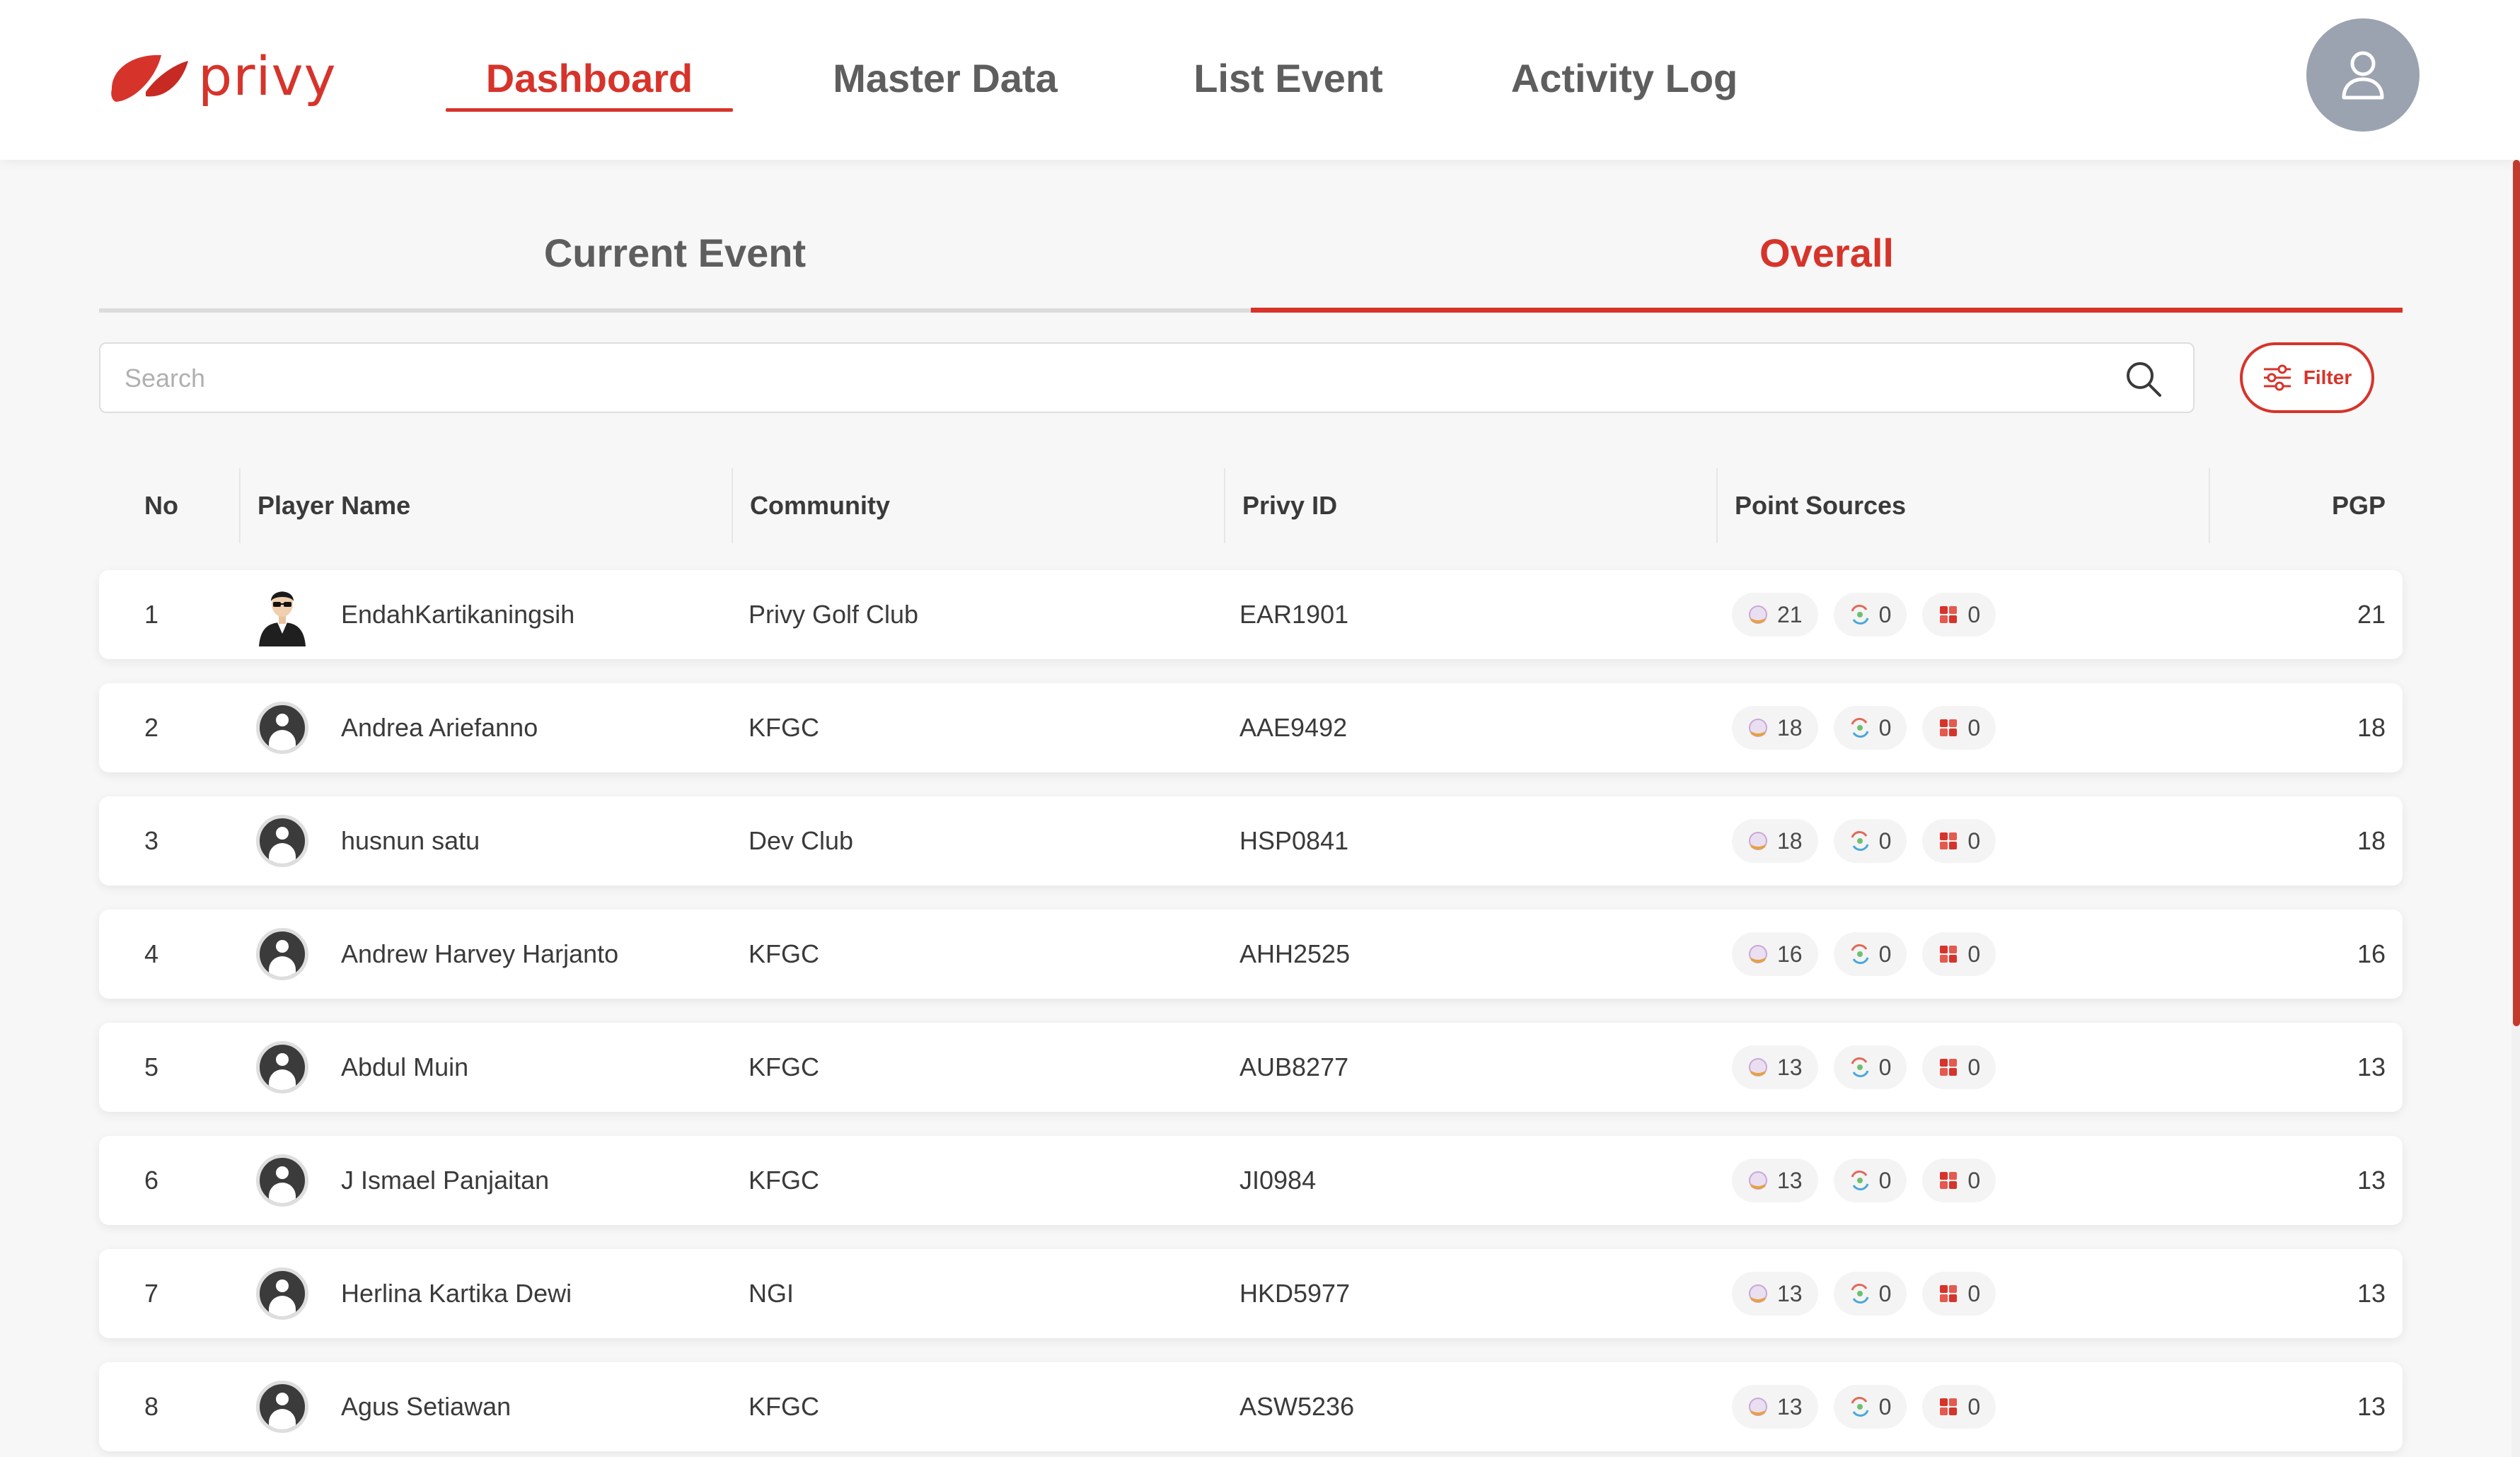 The image size is (2520, 1457). What do you see at coordinates (486, 505) in the screenshot?
I see `column-header-player-name: Player Name` at bounding box center [486, 505].